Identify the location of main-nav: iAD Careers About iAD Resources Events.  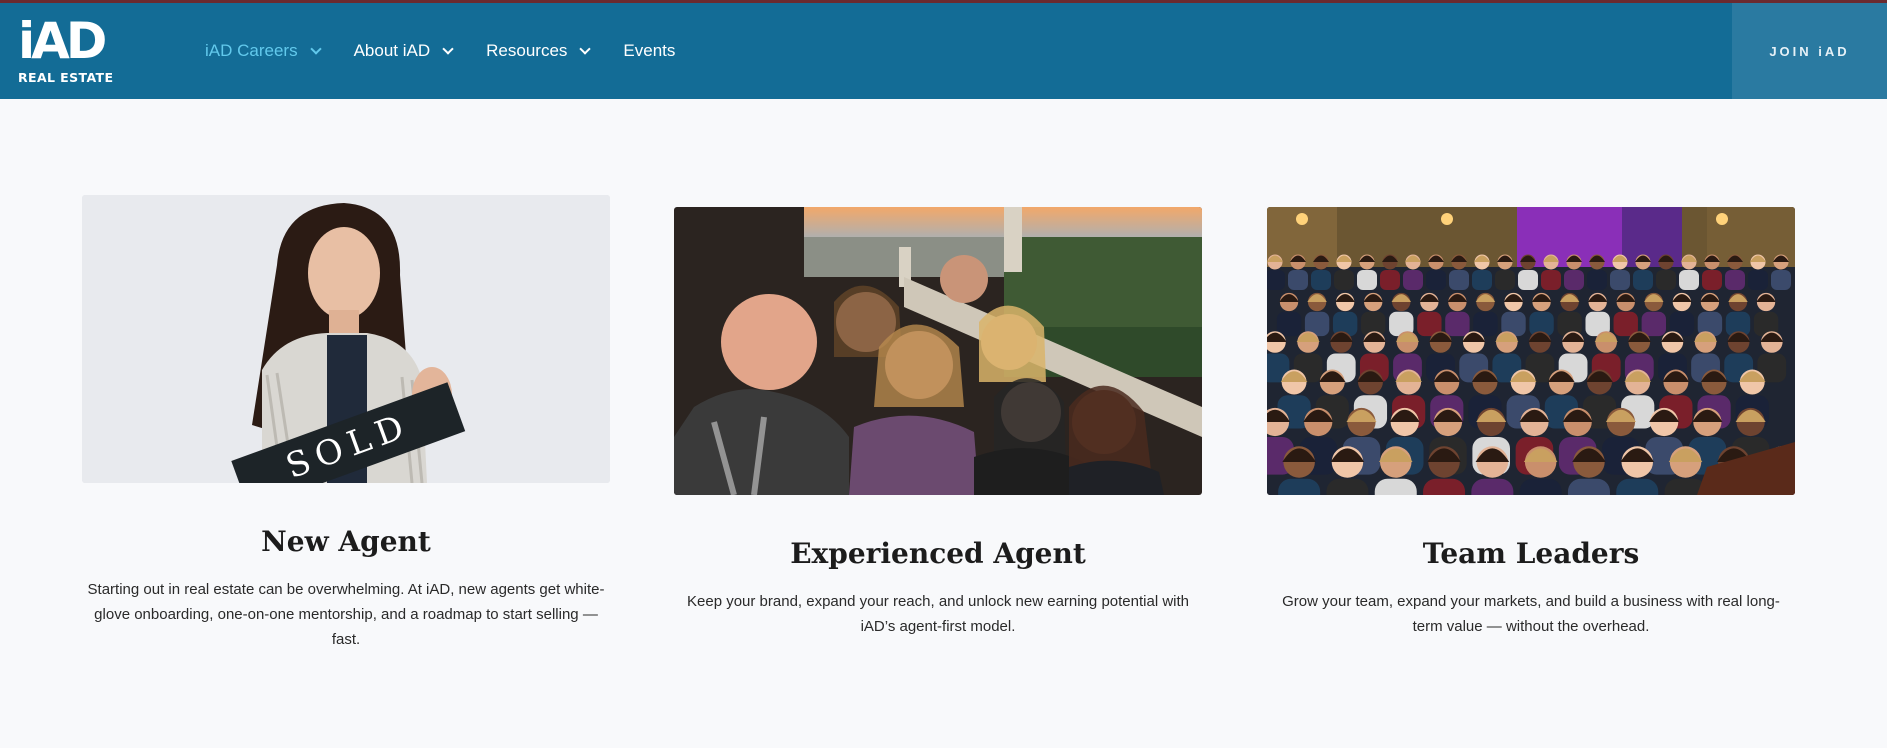
(457, 51).